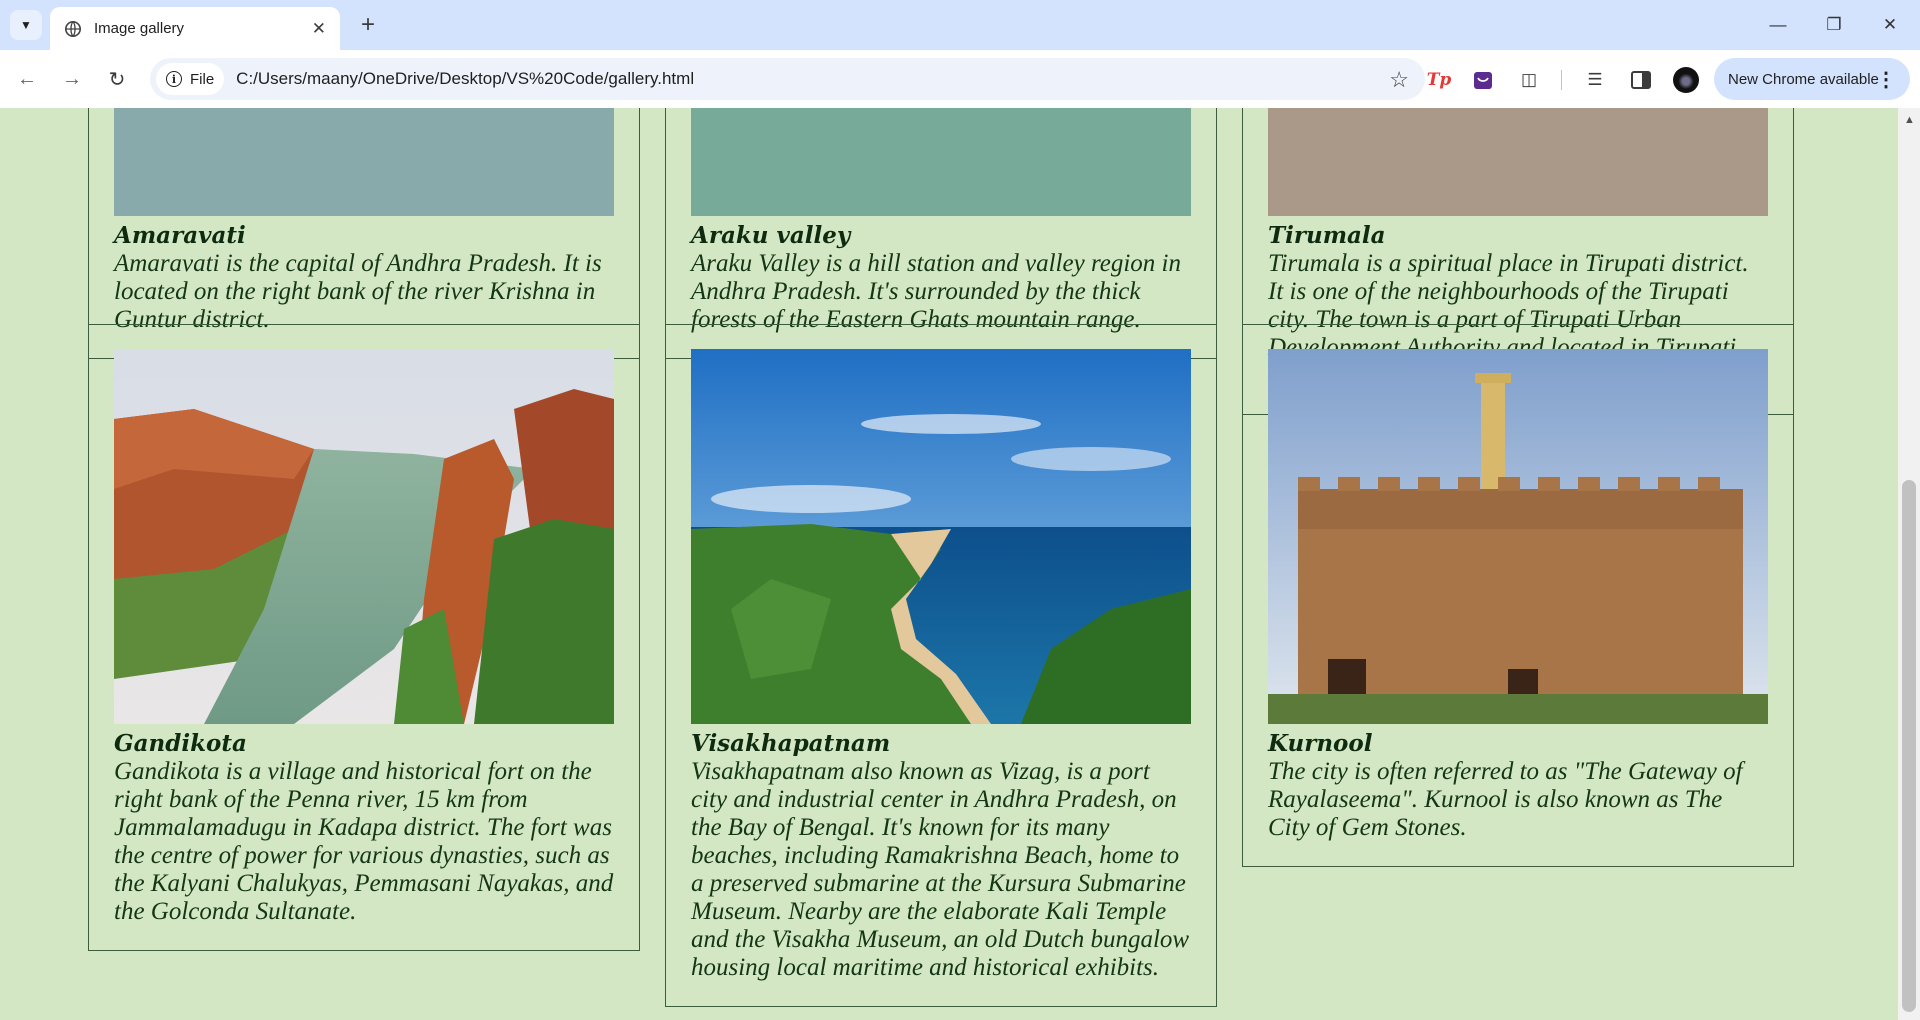 This screenshot has width=1920, height=1020. I want to click on side-panel-icon, so click(1641, 80).